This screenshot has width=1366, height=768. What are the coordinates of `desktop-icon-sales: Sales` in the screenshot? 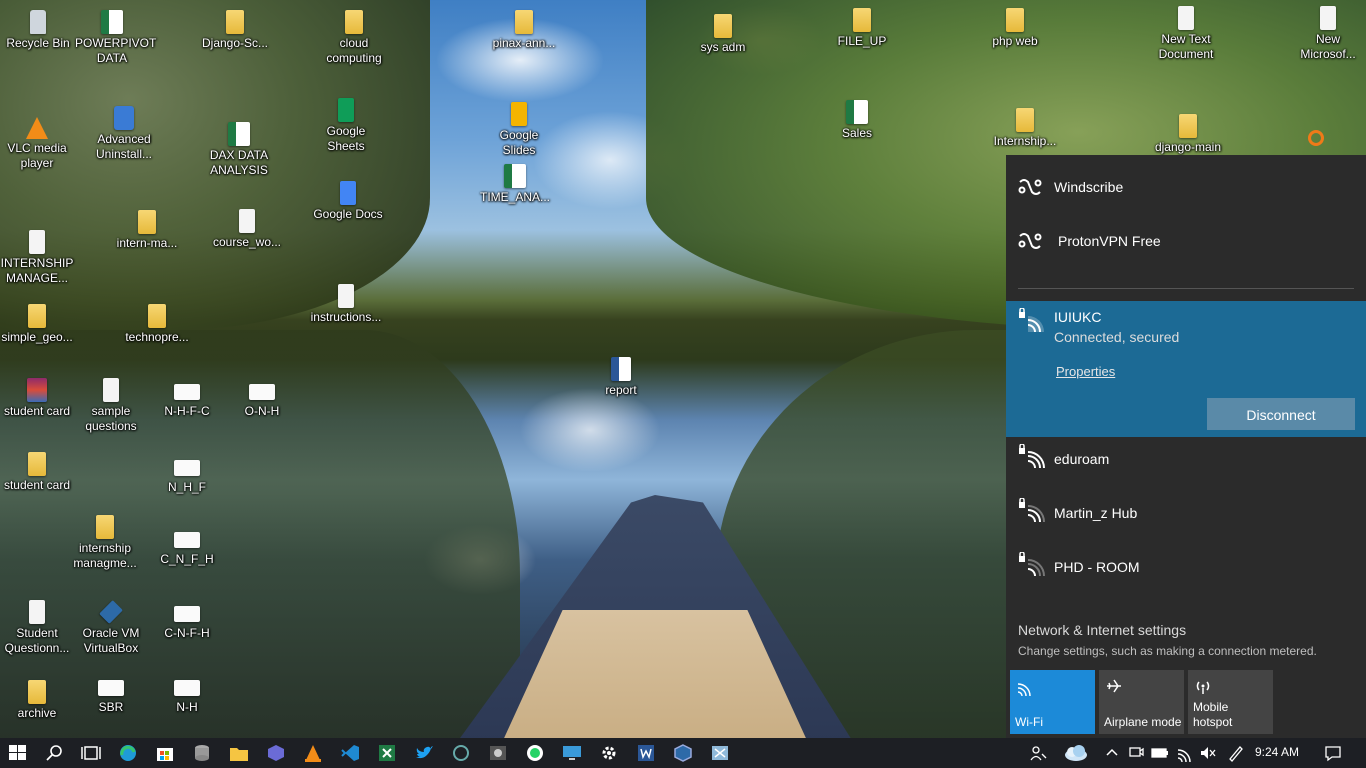 It's located at (857, 120).